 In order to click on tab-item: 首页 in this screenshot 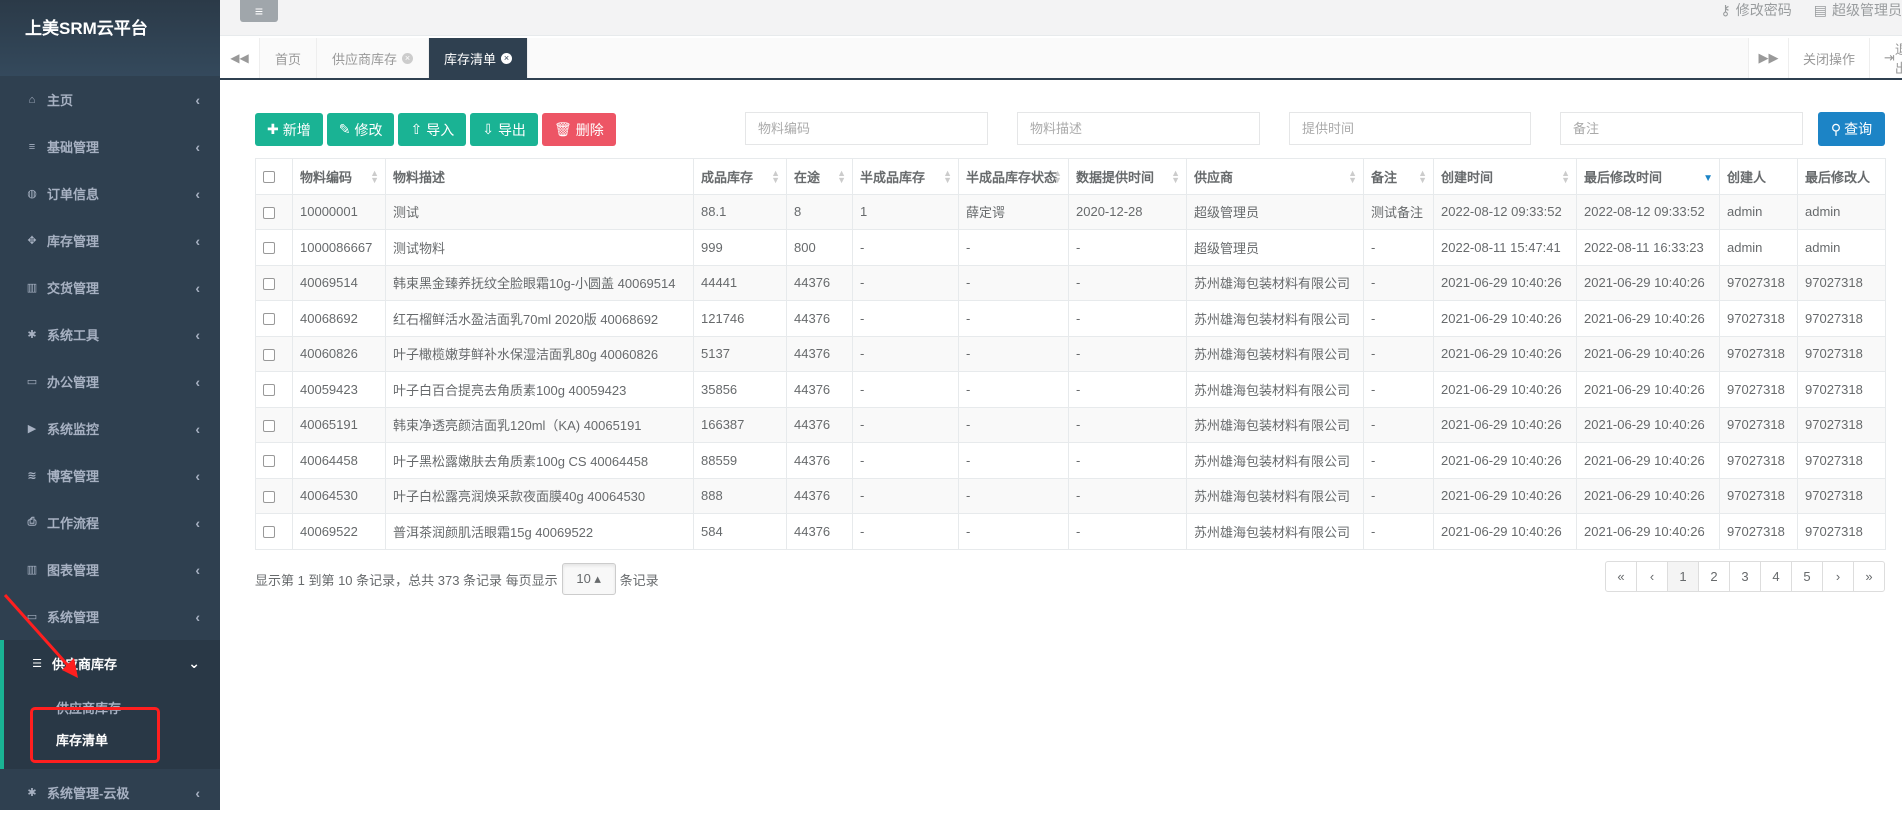, I will do `click(288, 58)`.